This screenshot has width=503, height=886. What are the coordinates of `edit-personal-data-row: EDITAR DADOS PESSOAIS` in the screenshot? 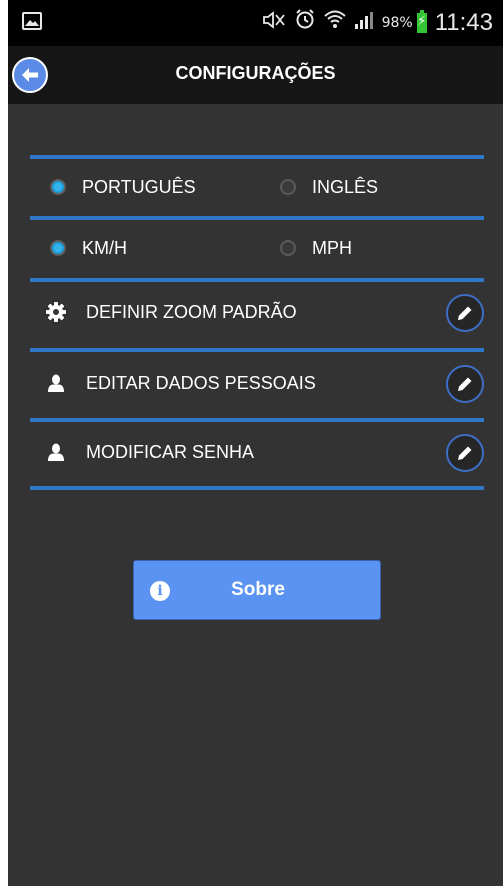 It's located at (257, 383).